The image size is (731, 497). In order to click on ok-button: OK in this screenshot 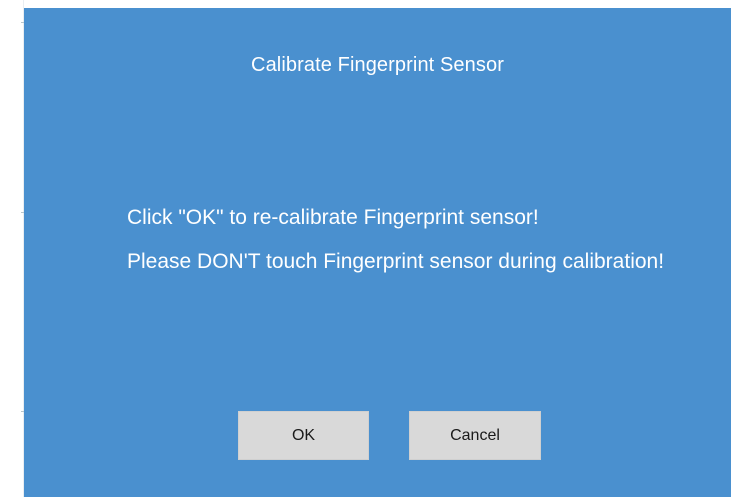, I will do `click(303, 435)`.